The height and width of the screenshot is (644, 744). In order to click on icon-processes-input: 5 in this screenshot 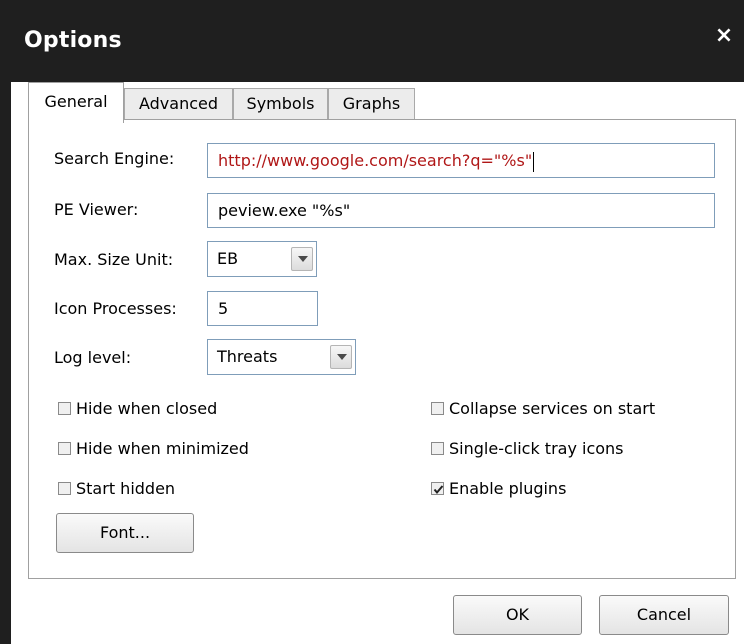, I will do `click(262, 308)`.